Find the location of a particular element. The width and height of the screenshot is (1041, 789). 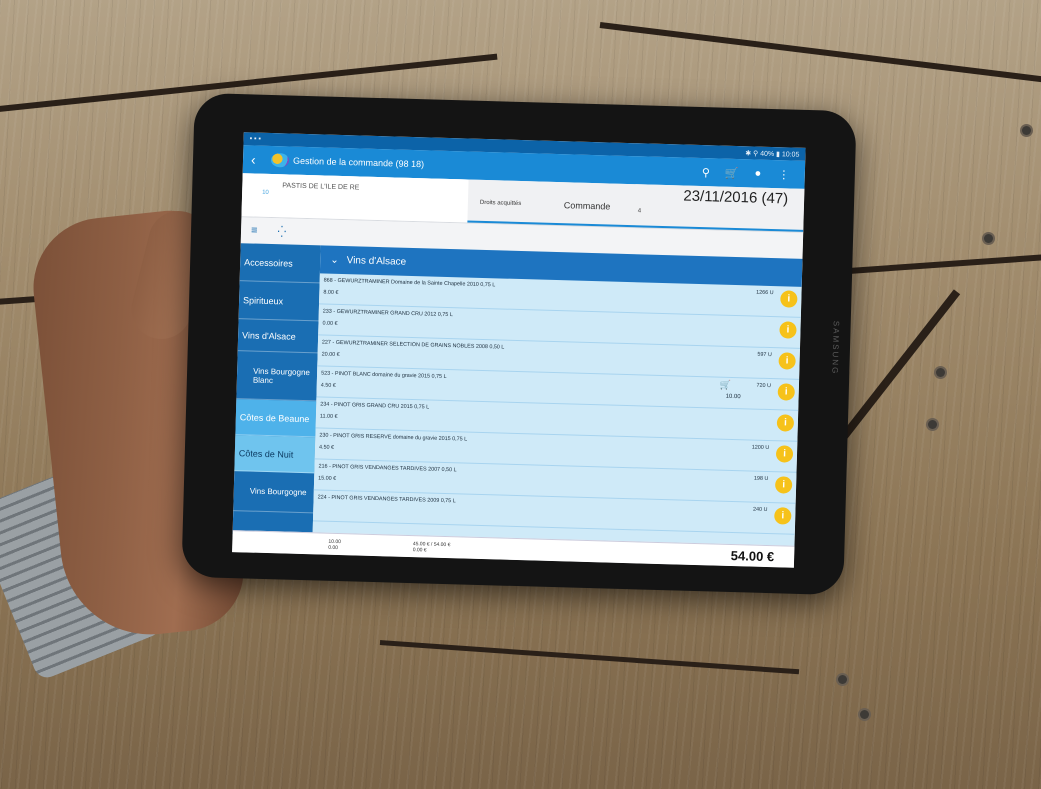

category-item-spiritueux: Spiritueux is located at coordinates (279, 301).